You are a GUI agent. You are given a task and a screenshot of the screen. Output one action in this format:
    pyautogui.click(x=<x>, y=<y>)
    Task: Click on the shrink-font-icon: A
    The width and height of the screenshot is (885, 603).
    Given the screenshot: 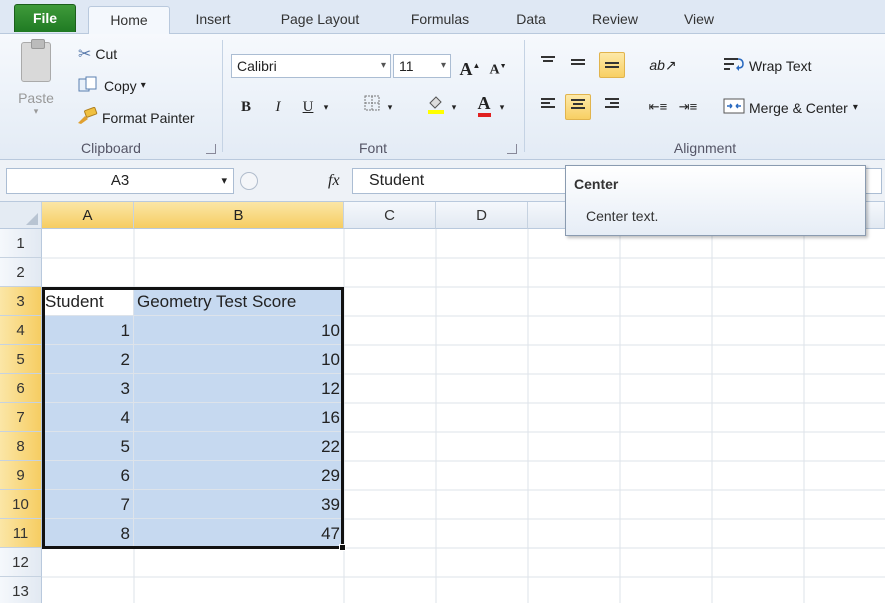 What is the action you would take?
    pyautogui.click(x=494, y=70)
    